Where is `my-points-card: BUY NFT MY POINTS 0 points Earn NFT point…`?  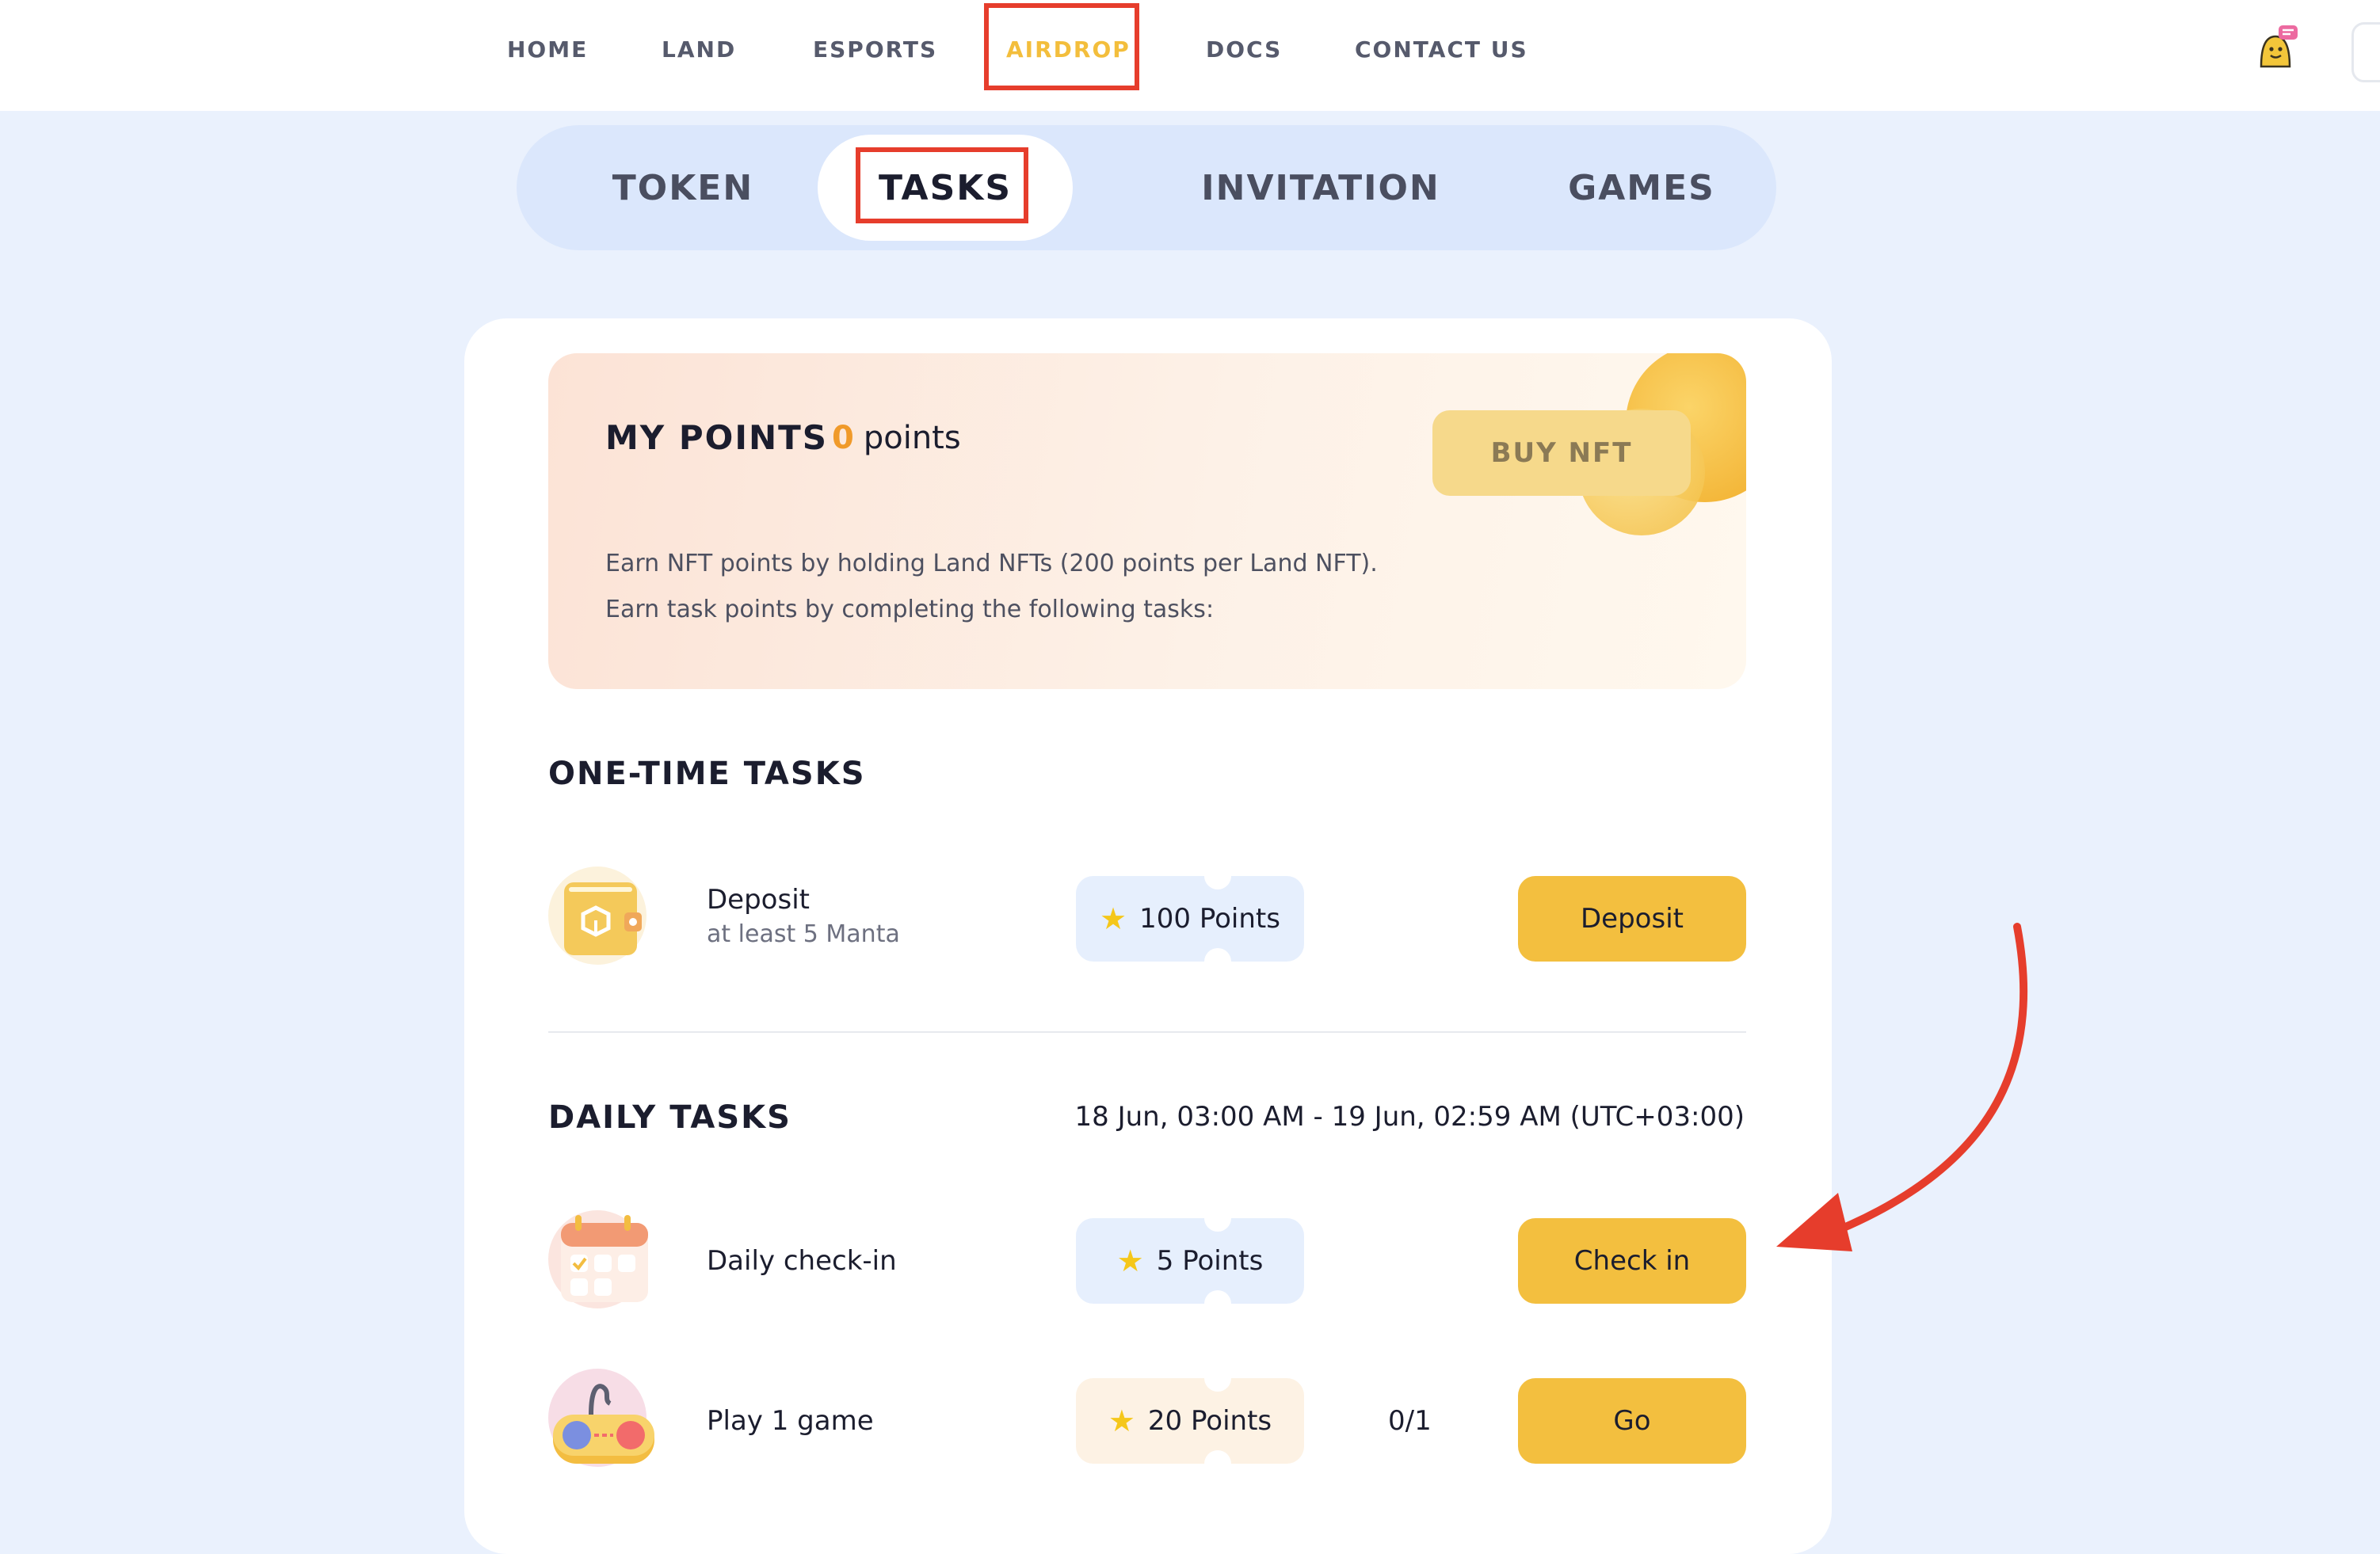 my-points-card: BUY NFT MY POINTS 0 points Earn NFT point… is located at coordinates (1147, 521).